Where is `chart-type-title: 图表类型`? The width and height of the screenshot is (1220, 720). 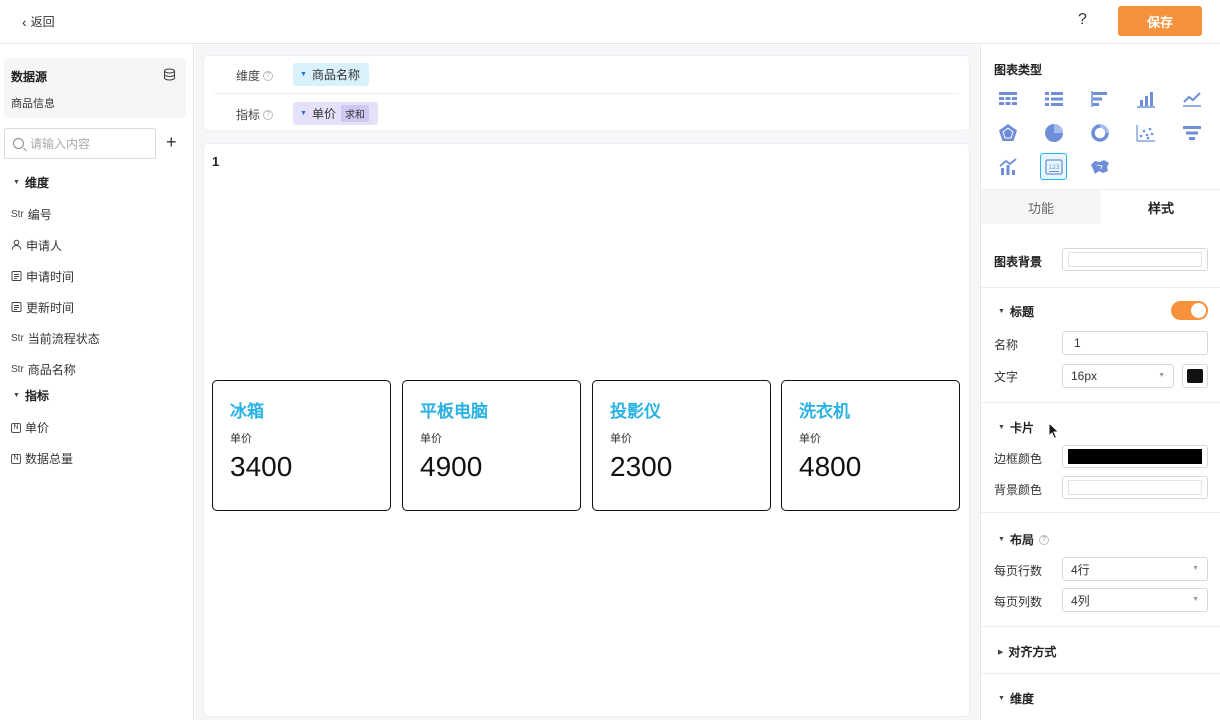
chart-type-title: 图表类型 is located at coordinates (1018, 70).